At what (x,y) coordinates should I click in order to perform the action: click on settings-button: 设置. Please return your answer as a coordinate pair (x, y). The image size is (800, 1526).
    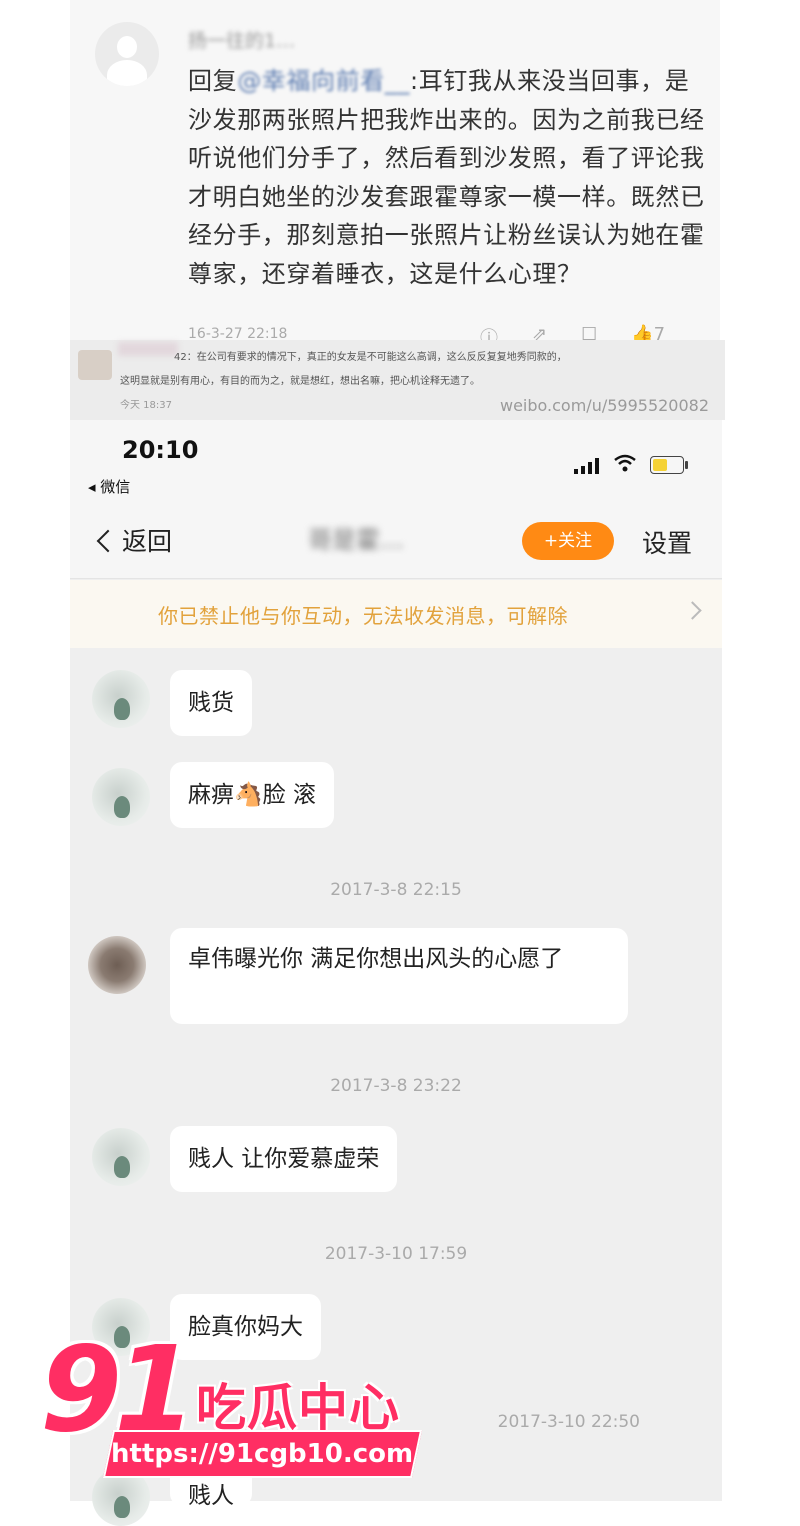
    Looking at the image, I should click on (667, 542).